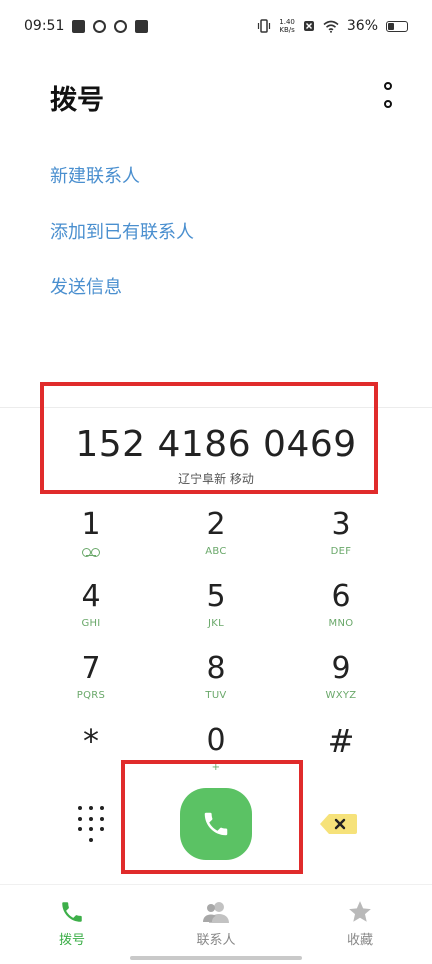 The image size is (432, 964). Describe the element at coordinates (388, 95) in the screenshot. I see `more-options-button` at that location.